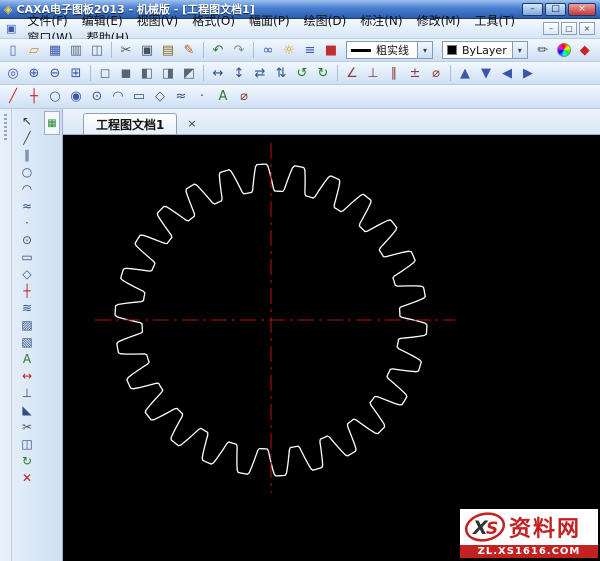 The image size is (600, 561). I want to click on perpendicular-icon: ⊥, so click(373, 73).